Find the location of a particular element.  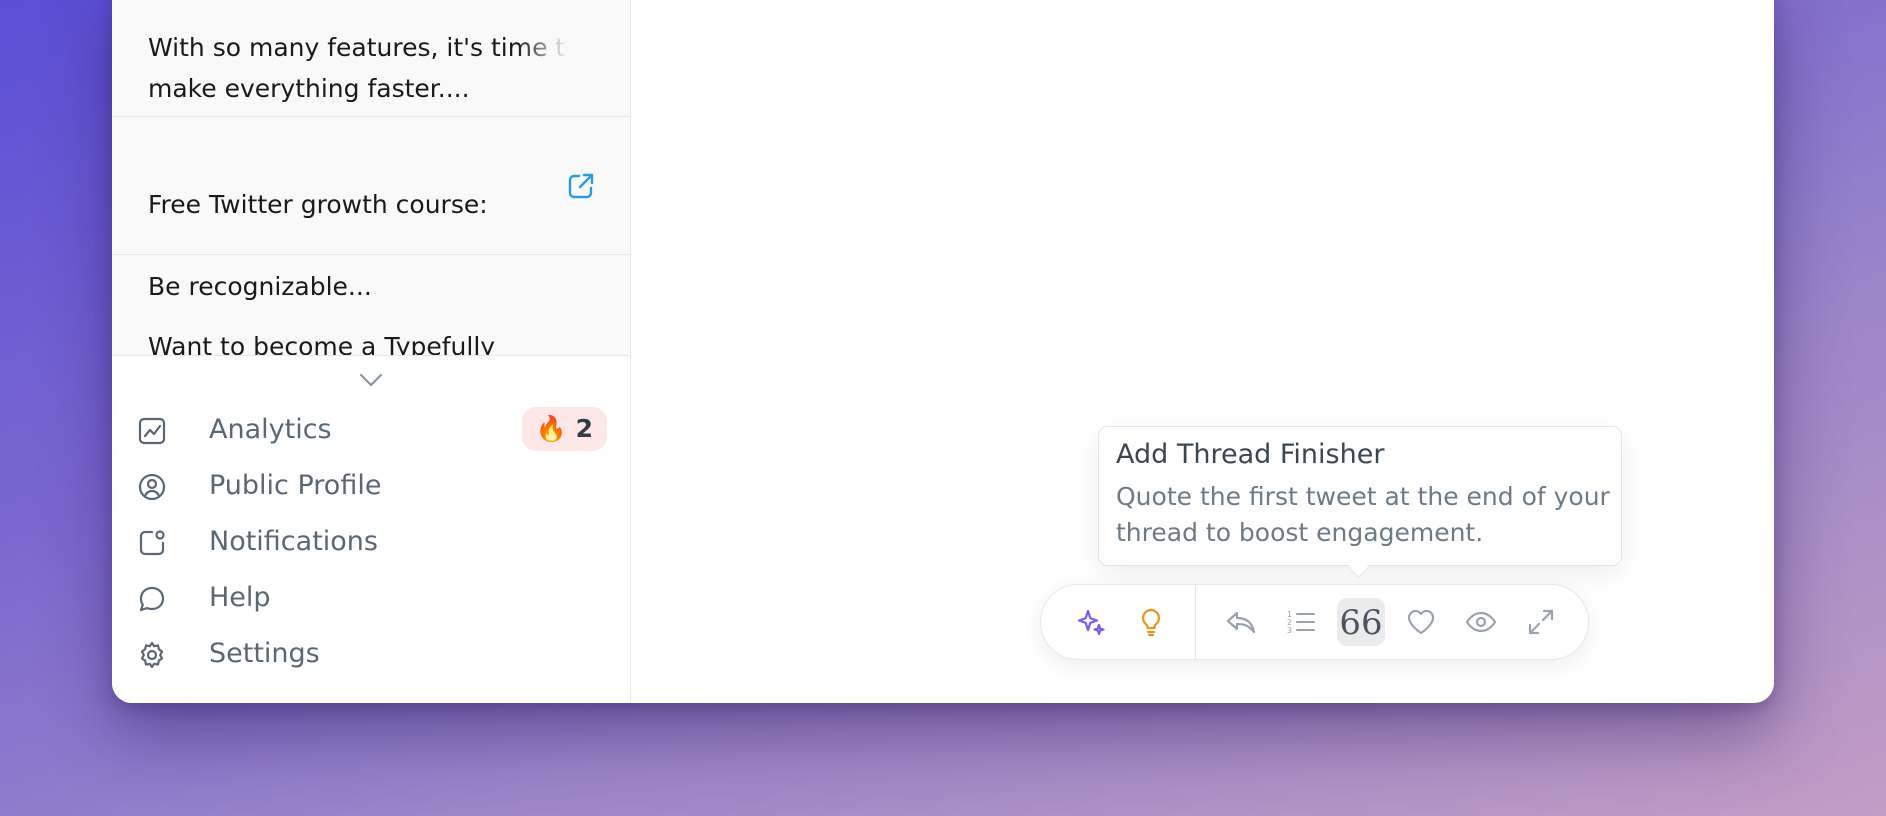

sidebar-item-label: Settings is located at coordinates (264, 653).